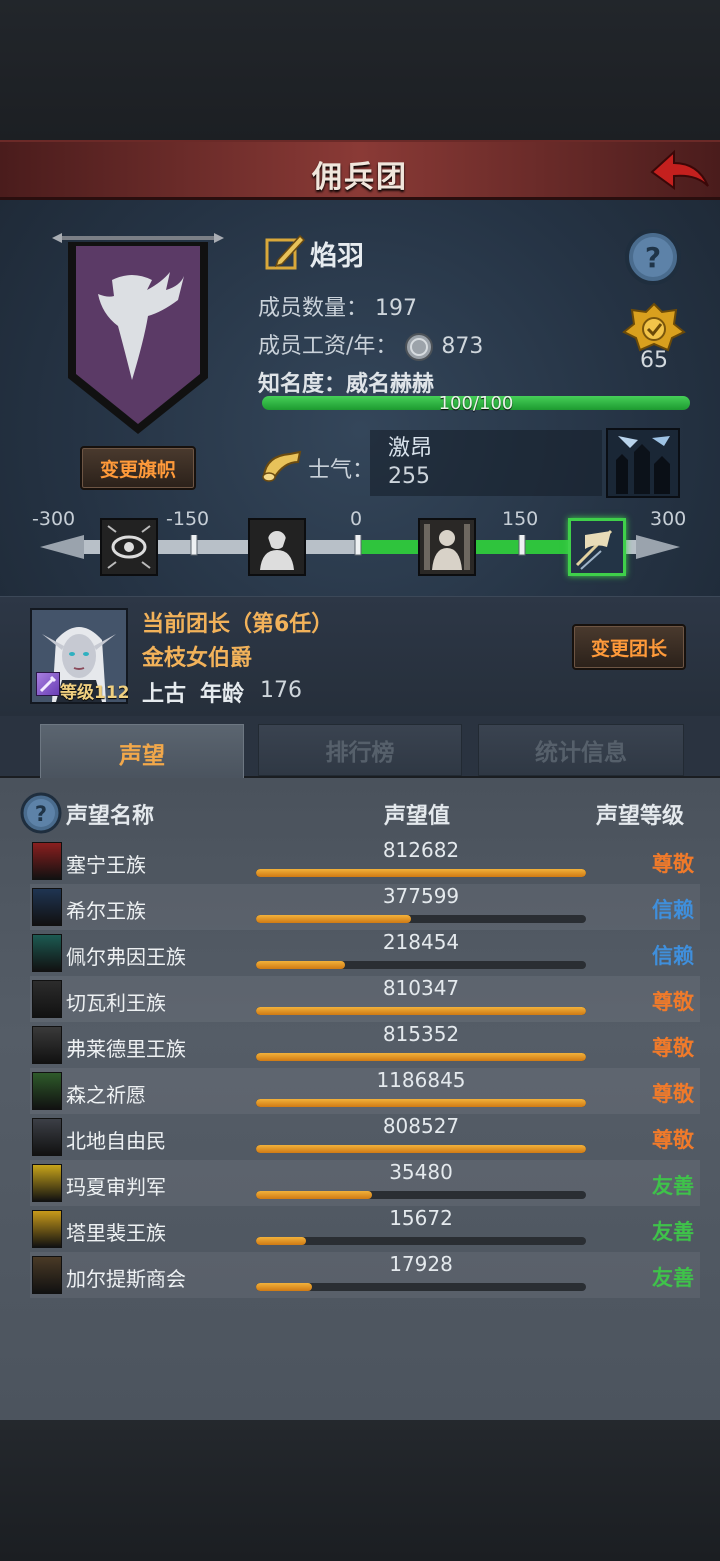  I want to click on reputation-row: 玛夏审判军 35480 友善, so click(365, 1183).